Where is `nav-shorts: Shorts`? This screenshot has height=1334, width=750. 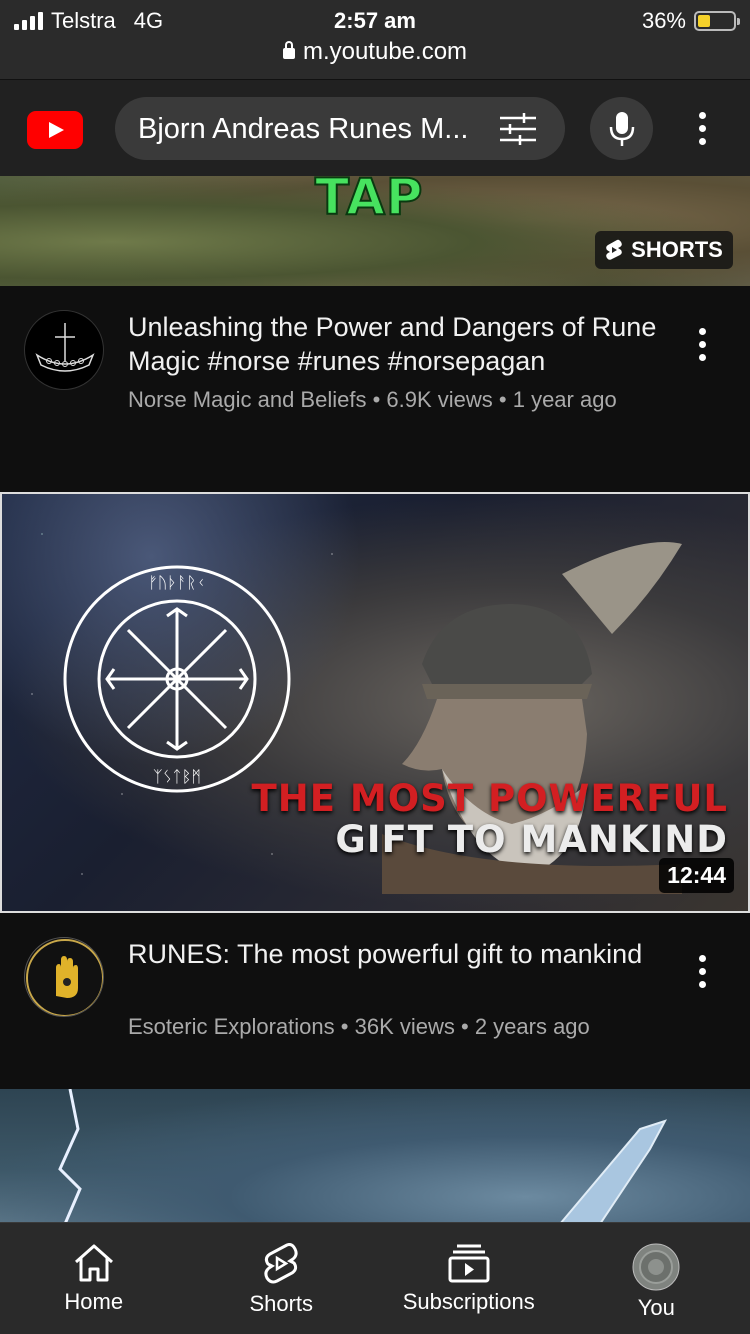 nav-shorts: Shorts is located at coordinates (282, 1278).